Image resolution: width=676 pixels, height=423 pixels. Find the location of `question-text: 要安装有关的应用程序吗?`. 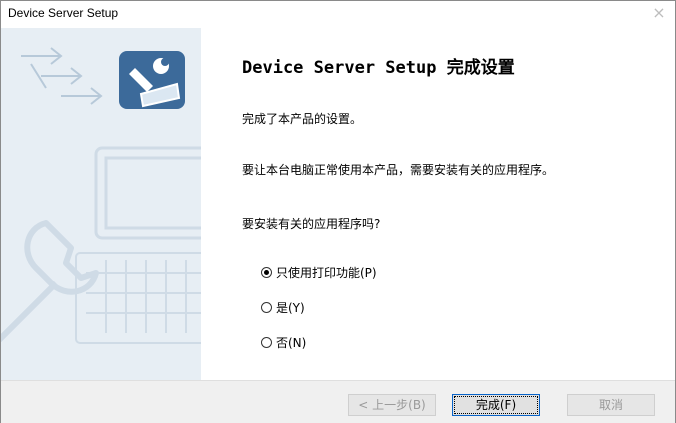

question-text: 要安装有关的应用程序吗? is located at coordinates (311, 224).